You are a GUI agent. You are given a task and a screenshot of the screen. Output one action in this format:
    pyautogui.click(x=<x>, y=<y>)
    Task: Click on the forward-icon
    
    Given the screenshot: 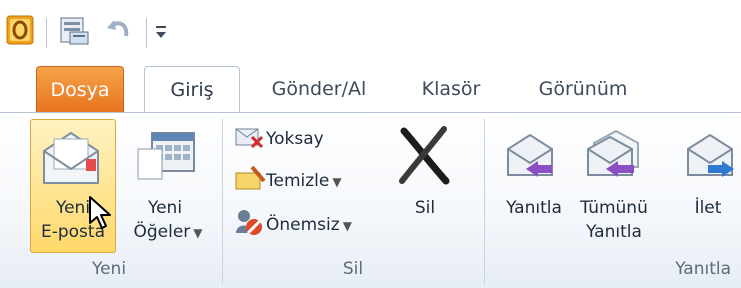 What is the action you would take?
    pyautogui.click(x=710, y=159)
    